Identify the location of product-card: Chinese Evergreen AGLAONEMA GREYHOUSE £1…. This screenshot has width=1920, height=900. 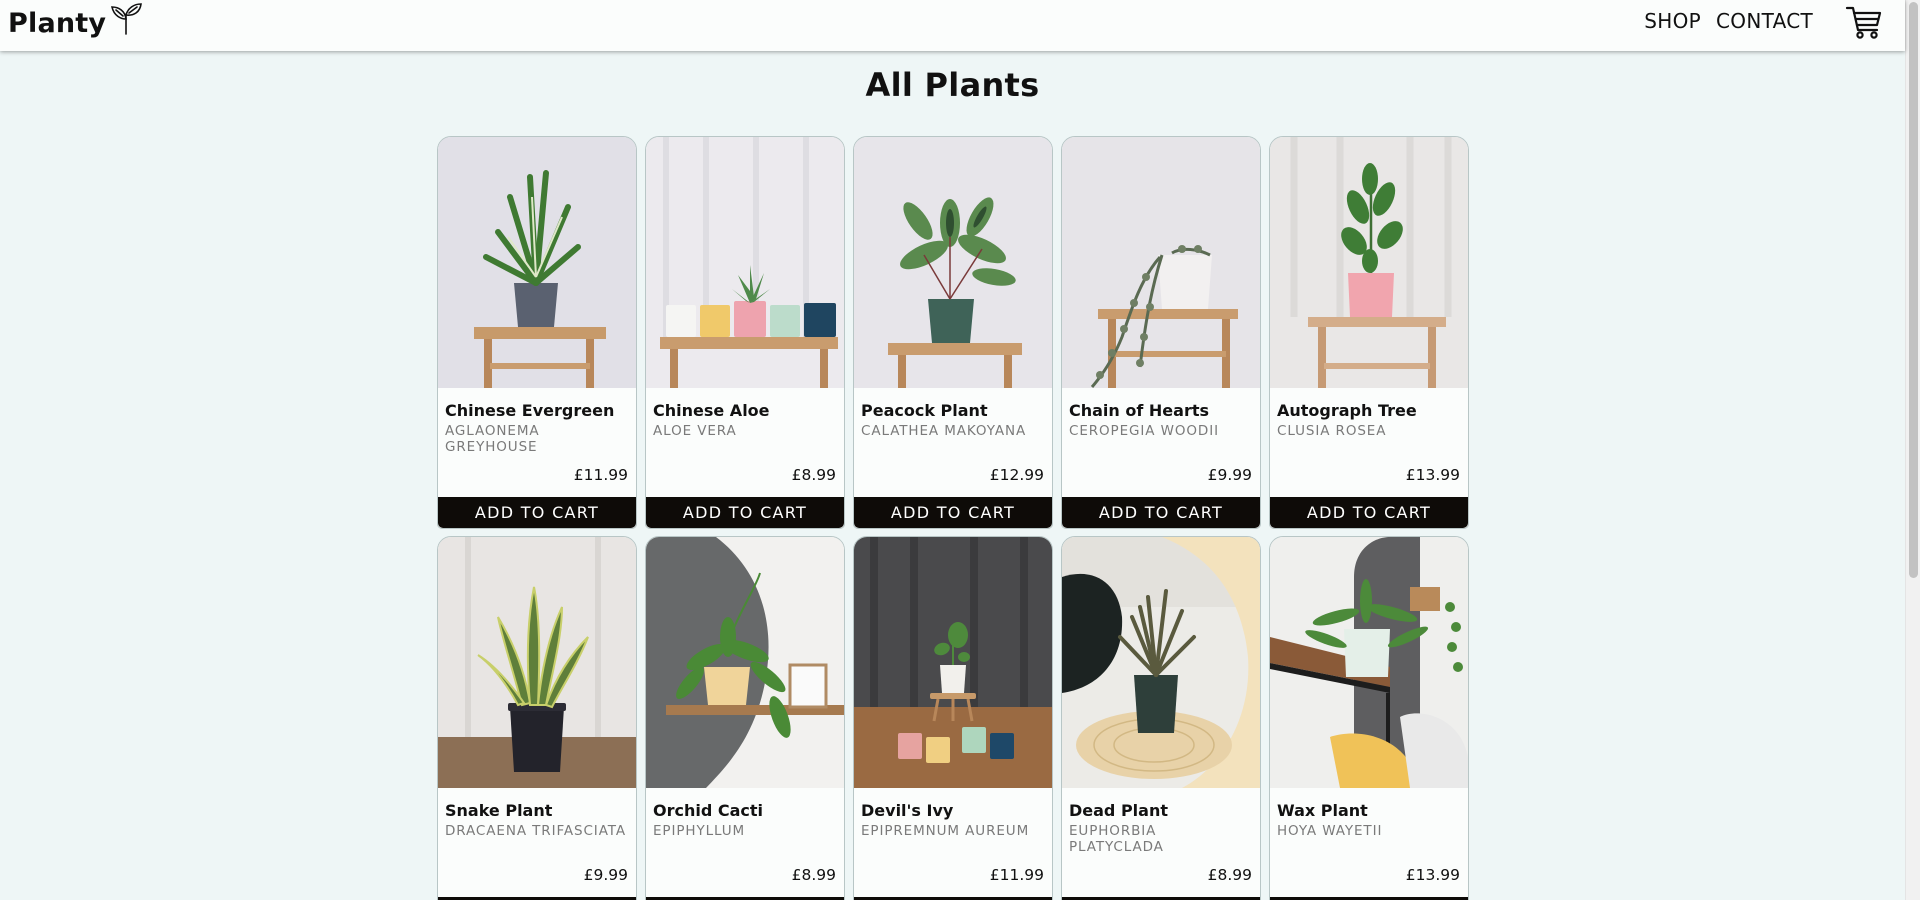
(537, 332).